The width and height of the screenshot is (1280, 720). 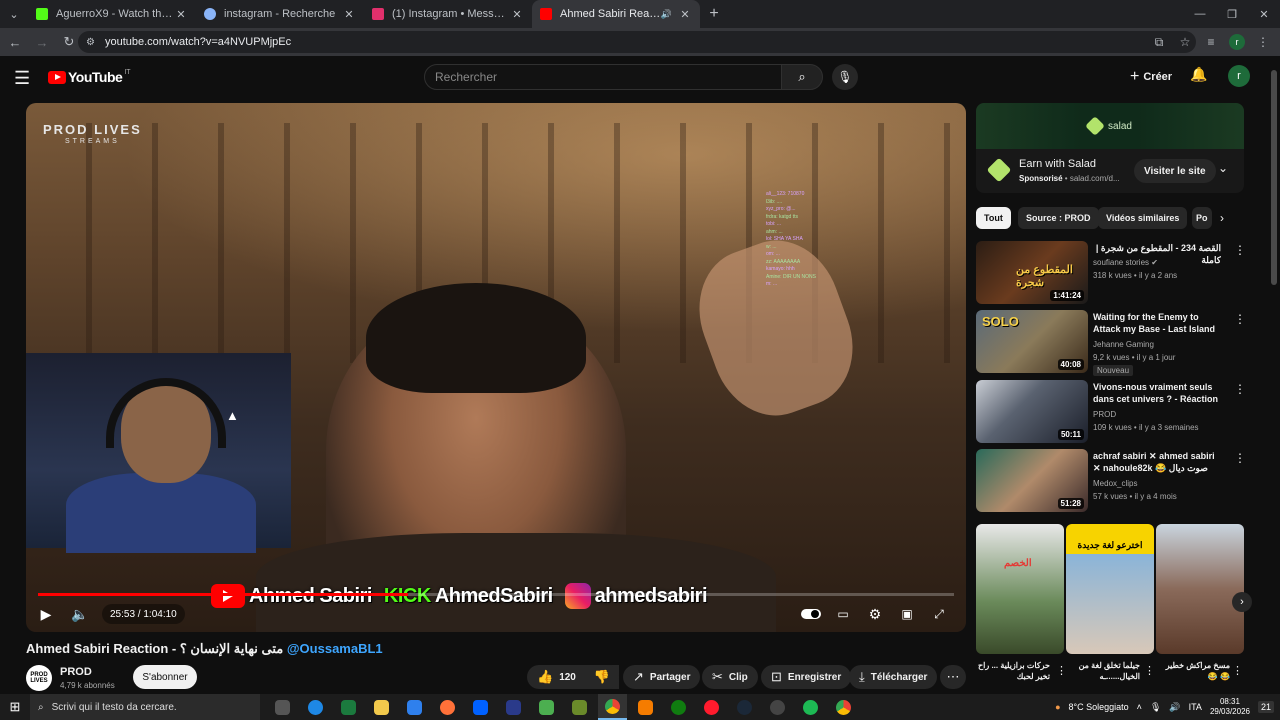 I want to click on excel-icon, so click(x=348, y=707).